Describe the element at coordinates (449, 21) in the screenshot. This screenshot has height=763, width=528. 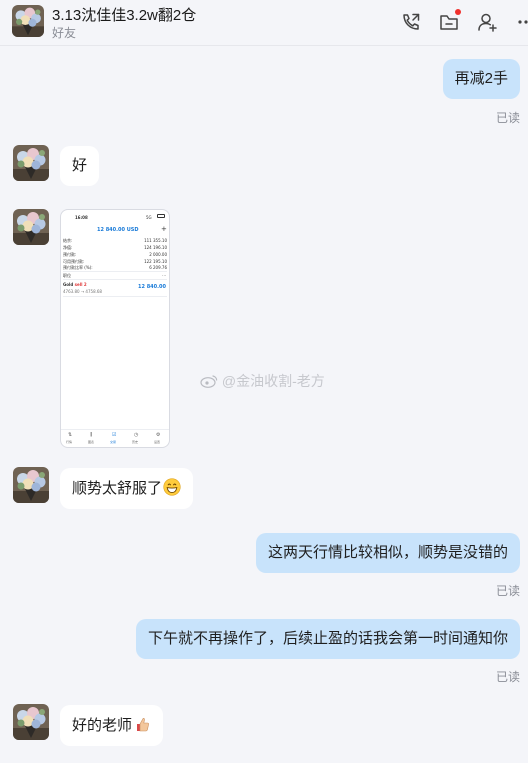
I see `folder-icon` at that location.